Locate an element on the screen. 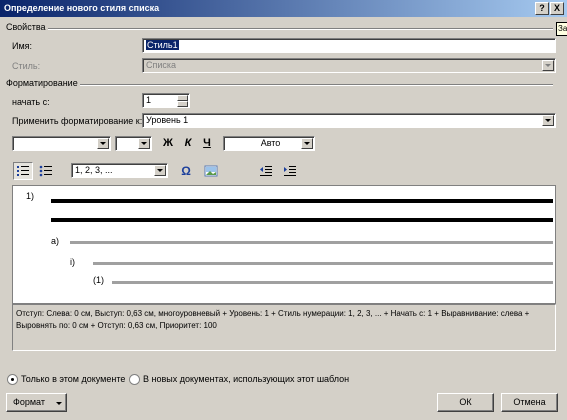  italic-button: К is located at coordinates (188, 143).